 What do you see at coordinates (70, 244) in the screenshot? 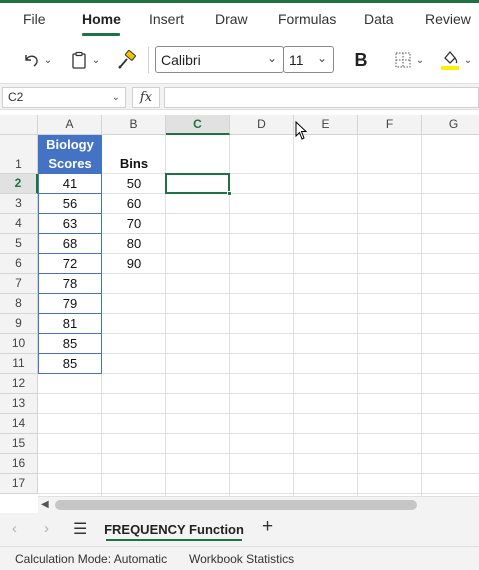
I see `score-cell: 68` at bounding box center [70, 244].